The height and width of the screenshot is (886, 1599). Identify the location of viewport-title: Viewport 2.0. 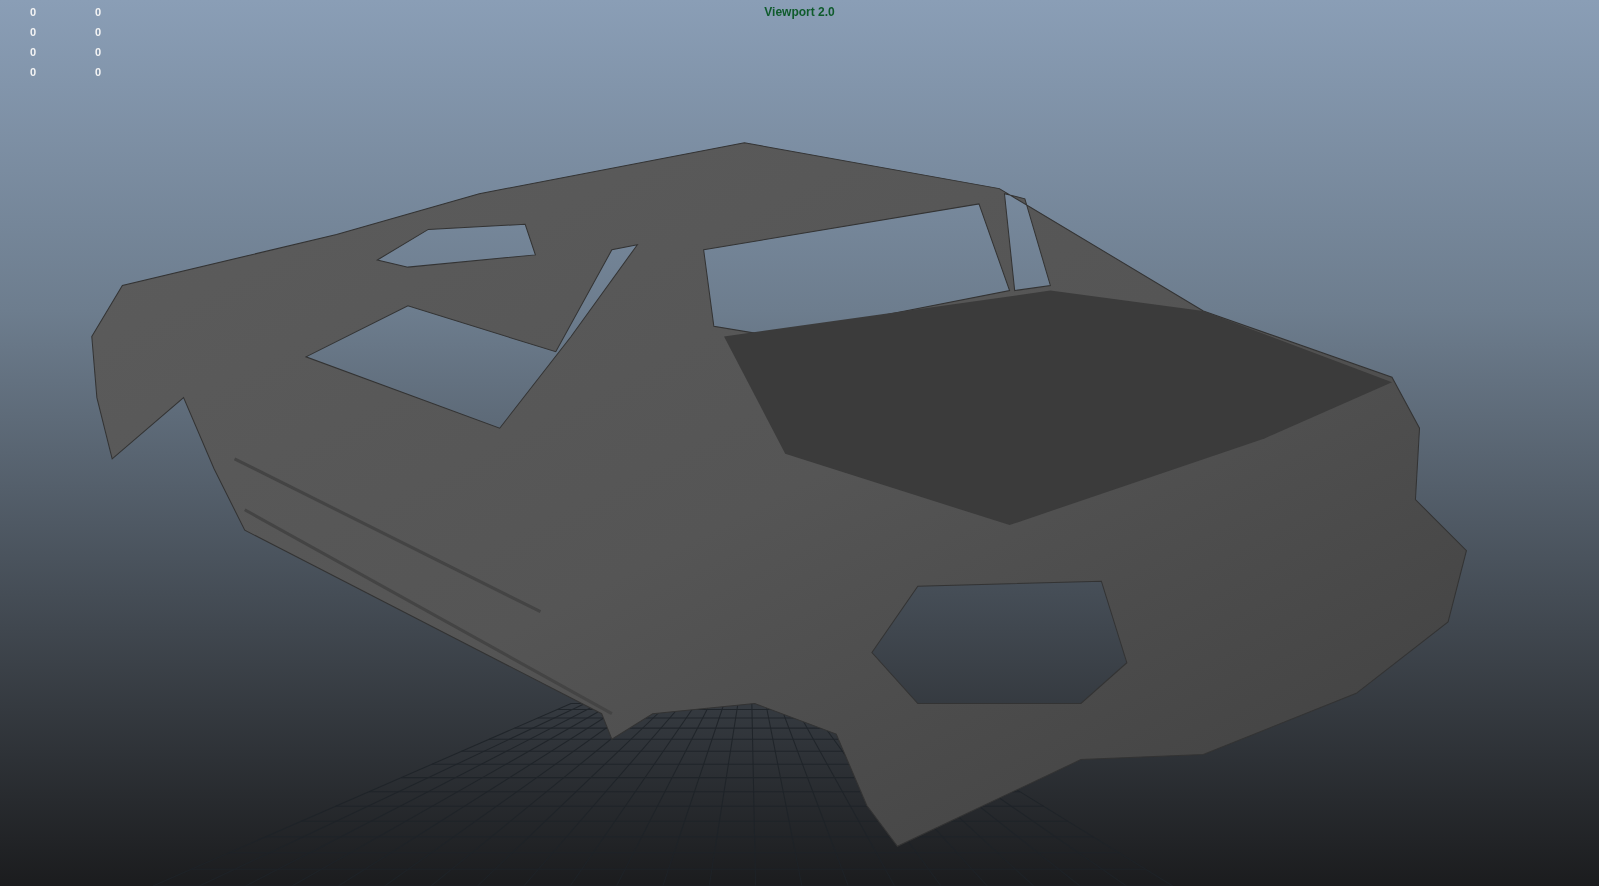
(799, 12).